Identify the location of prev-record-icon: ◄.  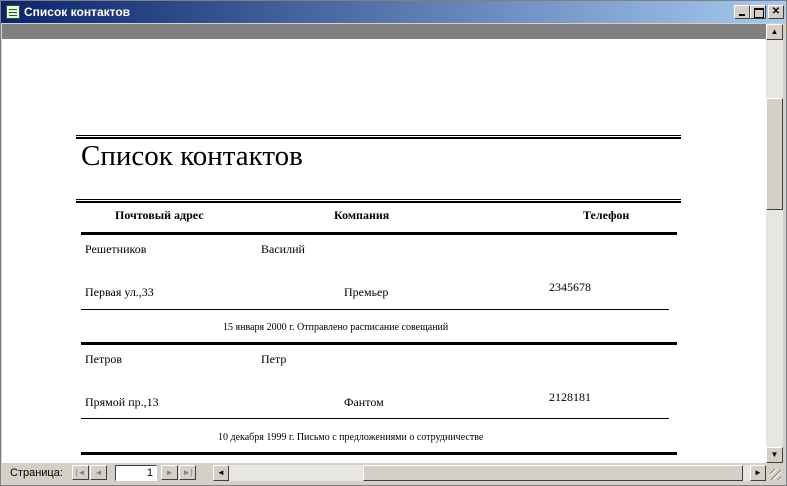
(98, 472).